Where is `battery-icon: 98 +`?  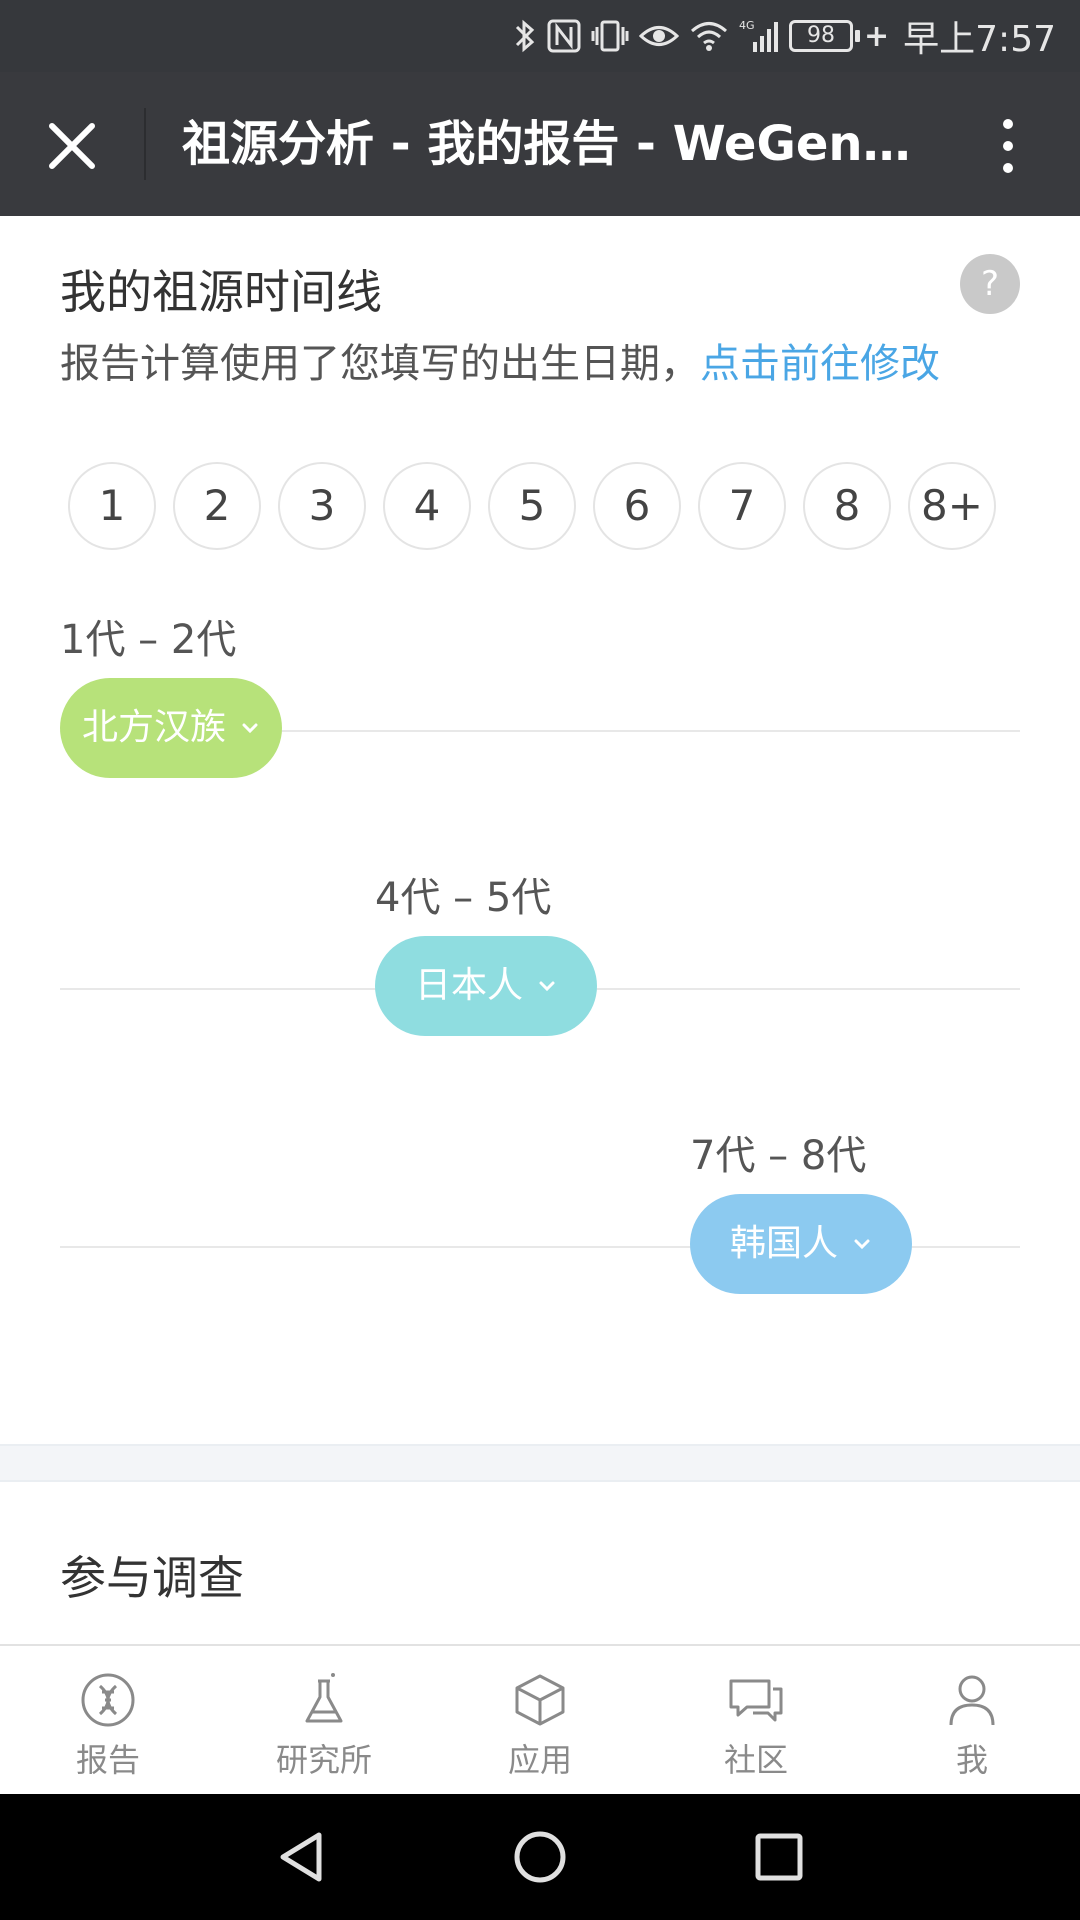 battery-icon: 98 + is located at coordinates (839, 36).